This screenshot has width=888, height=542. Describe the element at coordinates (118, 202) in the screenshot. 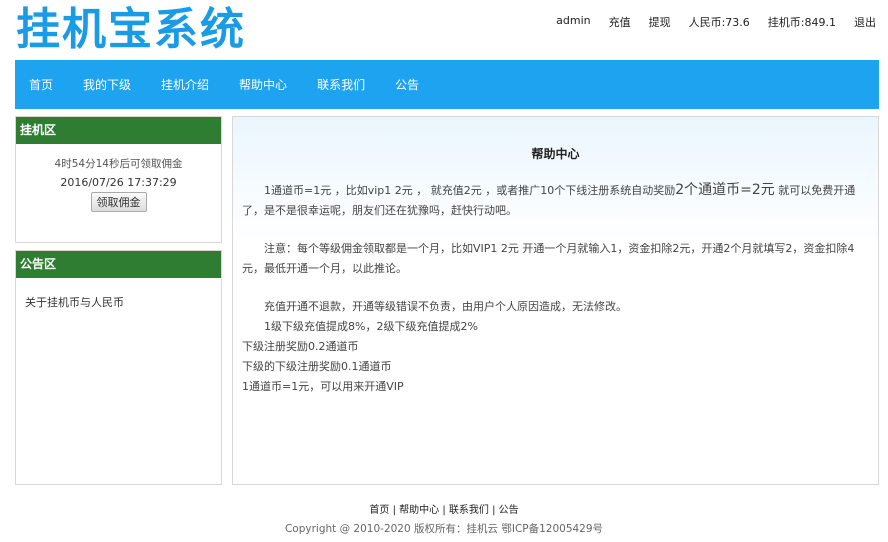

I see `claim-commission-button: 领取佣金` at that location.